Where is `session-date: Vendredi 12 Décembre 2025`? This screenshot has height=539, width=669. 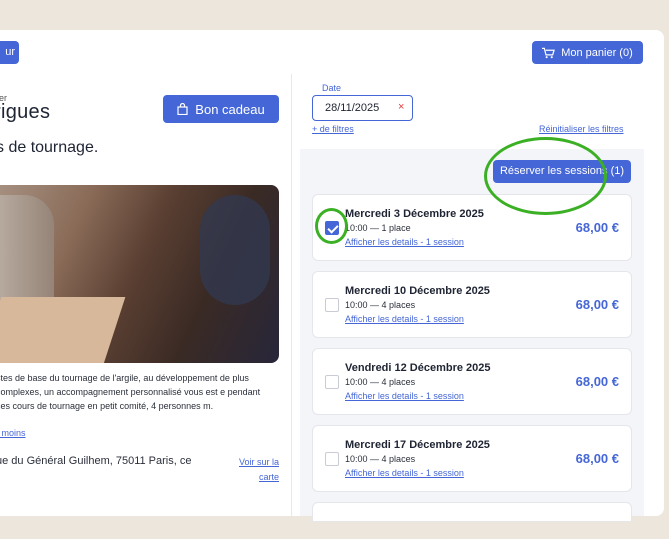
session-date: Vendredi 12 Décembre 2025 is located at coordinates (418, 368).